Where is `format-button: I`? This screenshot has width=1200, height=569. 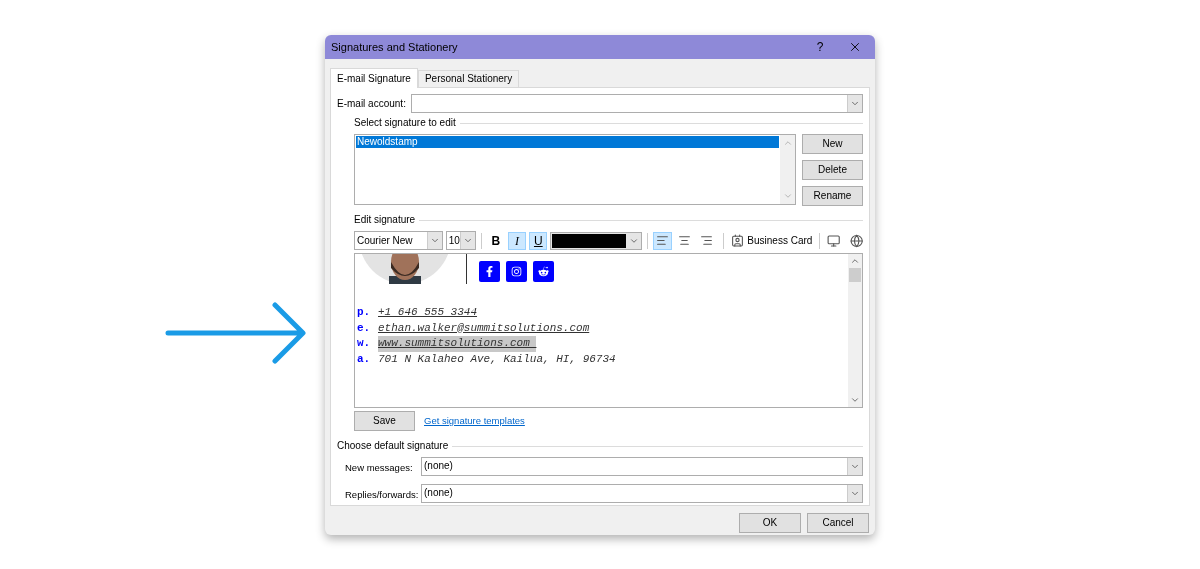 format-button: I is located at coordinates (517, 240).